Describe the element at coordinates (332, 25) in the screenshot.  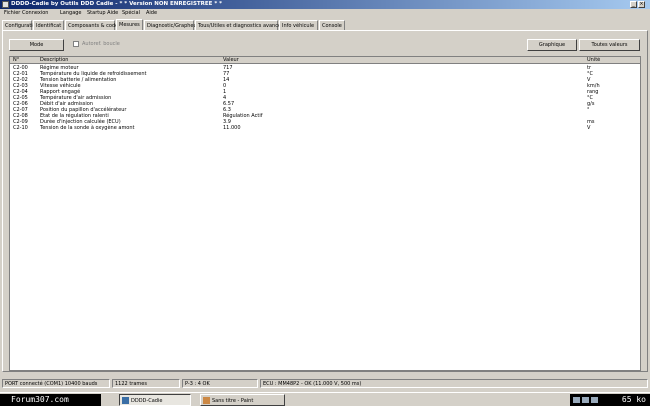
I see `tab-console: Console` at that location.